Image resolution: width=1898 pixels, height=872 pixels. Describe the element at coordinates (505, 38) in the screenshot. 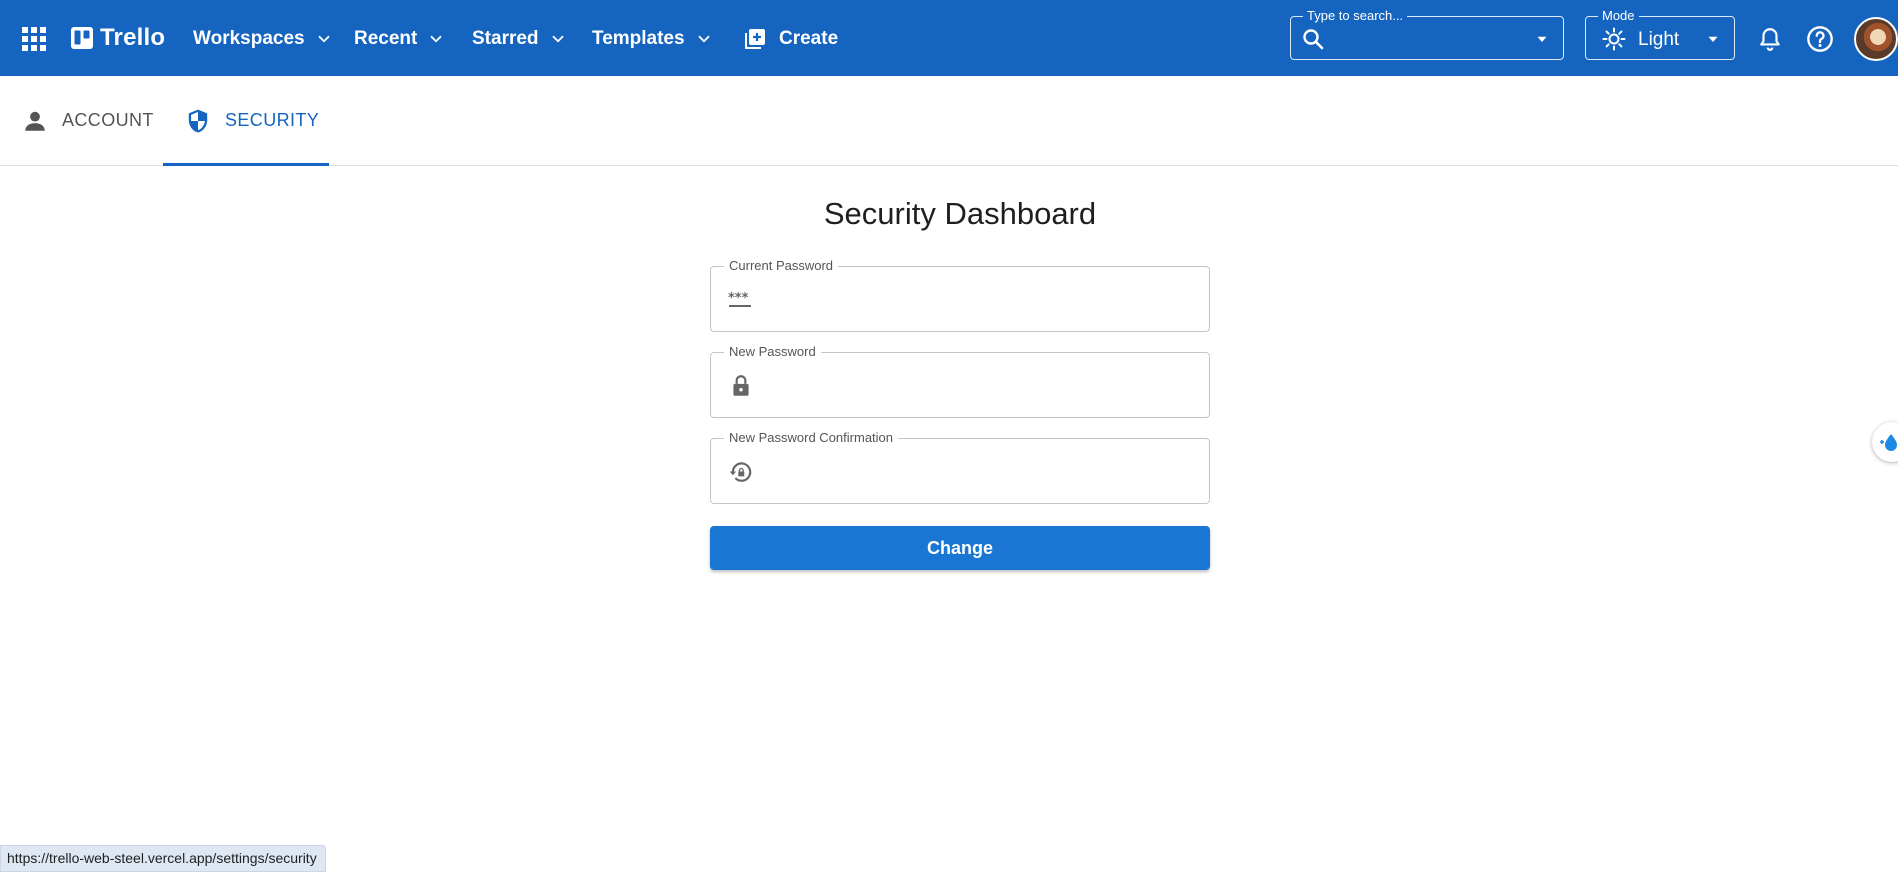

I see `nav-starred-label: Starred` at that location.